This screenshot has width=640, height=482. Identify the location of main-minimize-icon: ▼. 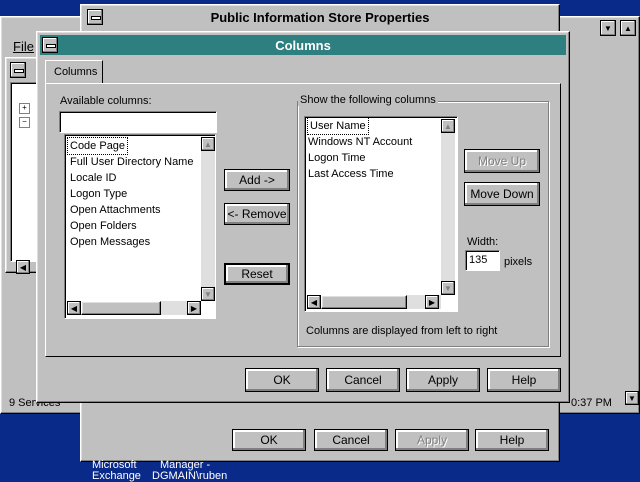
(608, 28).